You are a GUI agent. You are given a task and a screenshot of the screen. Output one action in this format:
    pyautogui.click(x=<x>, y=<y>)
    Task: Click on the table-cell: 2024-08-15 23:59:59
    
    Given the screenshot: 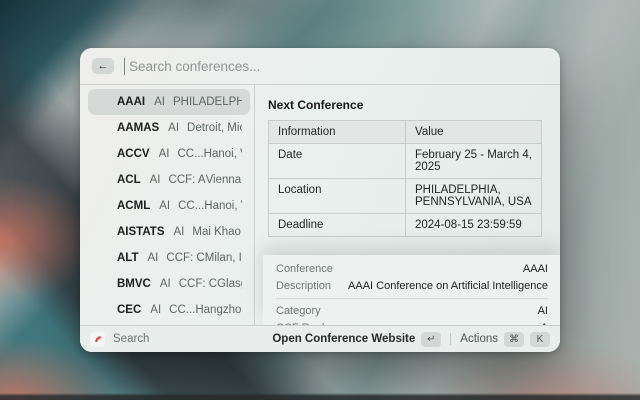 What is the action you would take?
    pyautogui.click(x=473, y=225)
    